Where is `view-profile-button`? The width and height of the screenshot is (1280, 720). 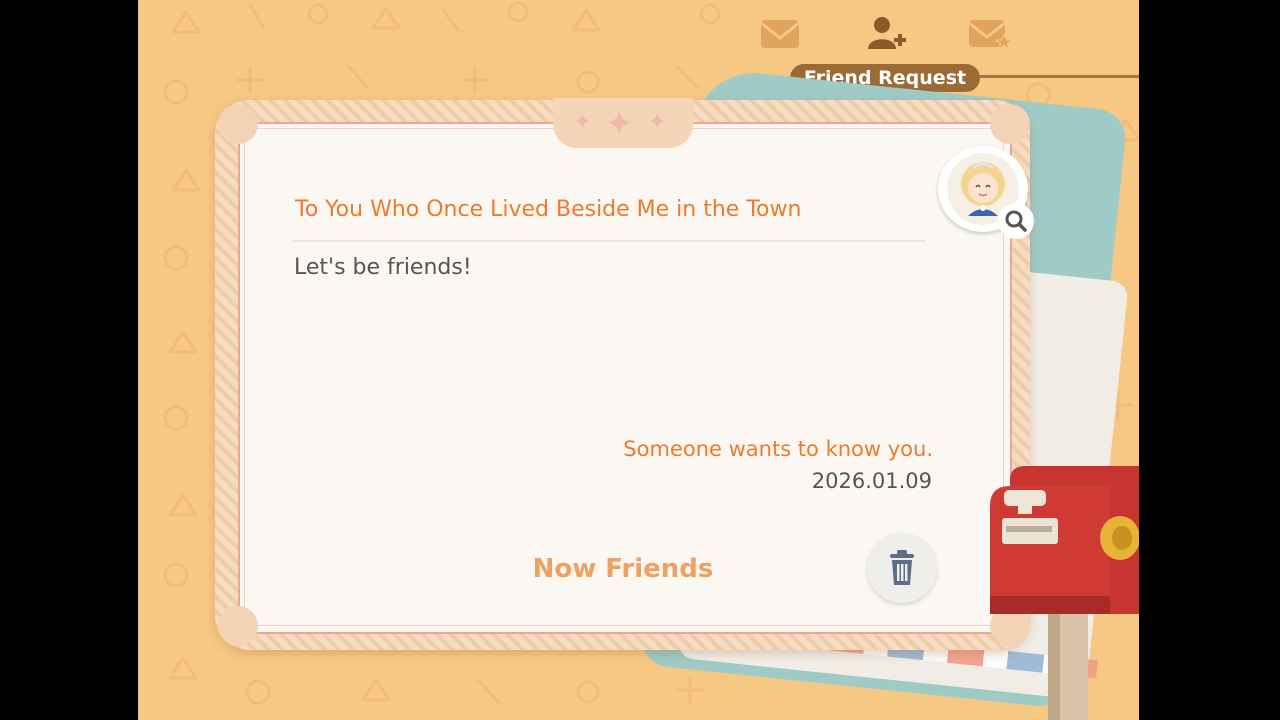 view-profile-button is located at coordinates (1016, 221).